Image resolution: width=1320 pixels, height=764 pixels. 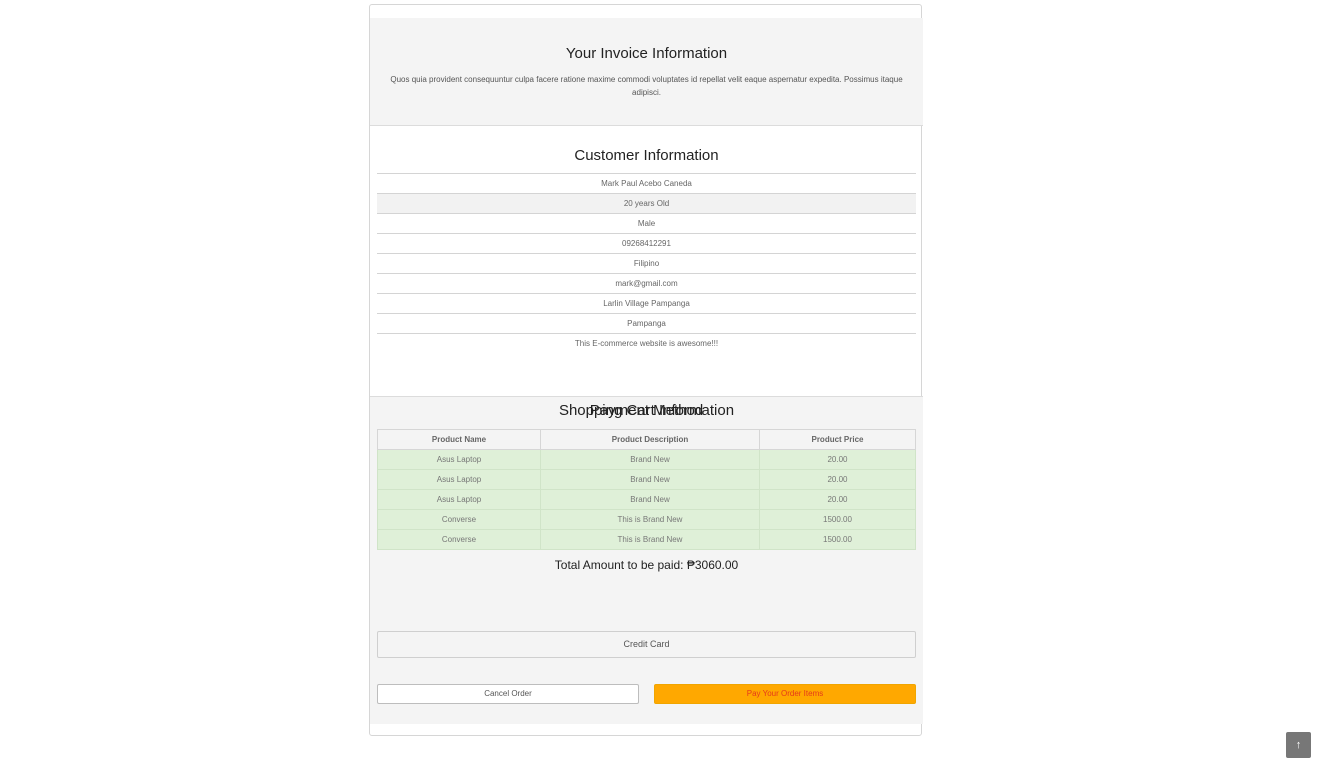 I want to click on scroll-to-top-button: ↑, so click(x=1298, y=745).